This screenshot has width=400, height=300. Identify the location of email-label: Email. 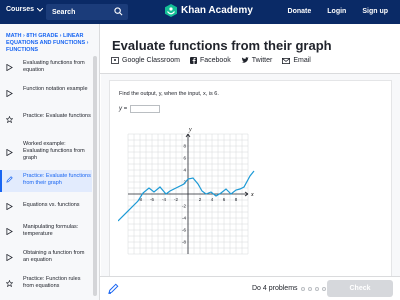
(302, 60).